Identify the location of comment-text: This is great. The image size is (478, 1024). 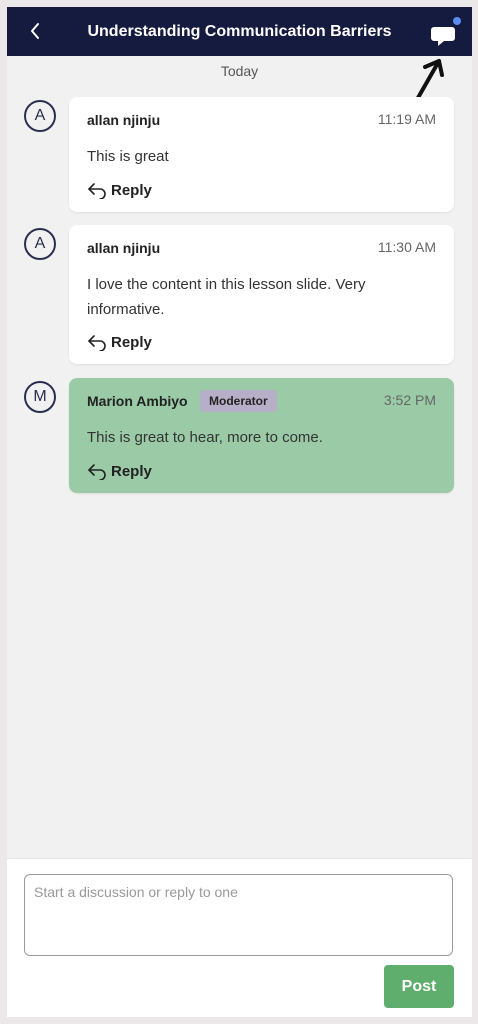
(128, 156).